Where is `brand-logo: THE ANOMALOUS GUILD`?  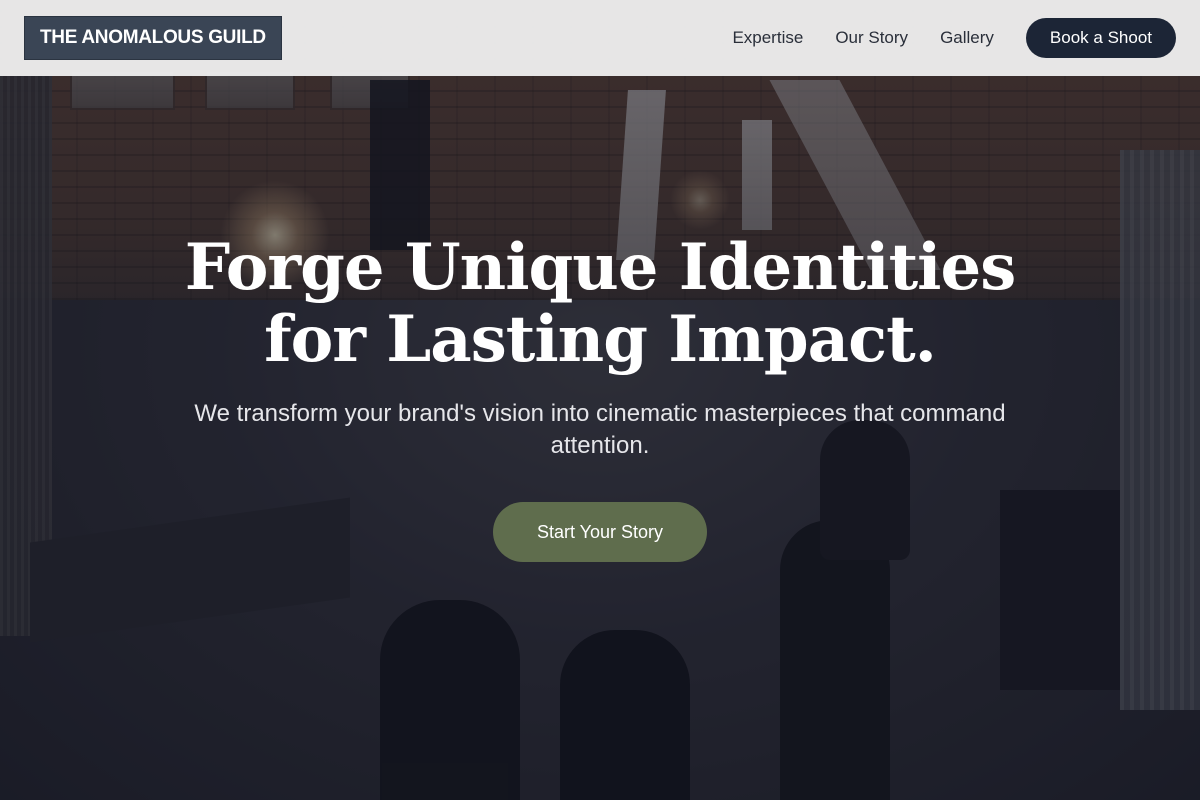 brand-logo: THE ANOMALOUS GUILD is located at coordinates (153, 38).